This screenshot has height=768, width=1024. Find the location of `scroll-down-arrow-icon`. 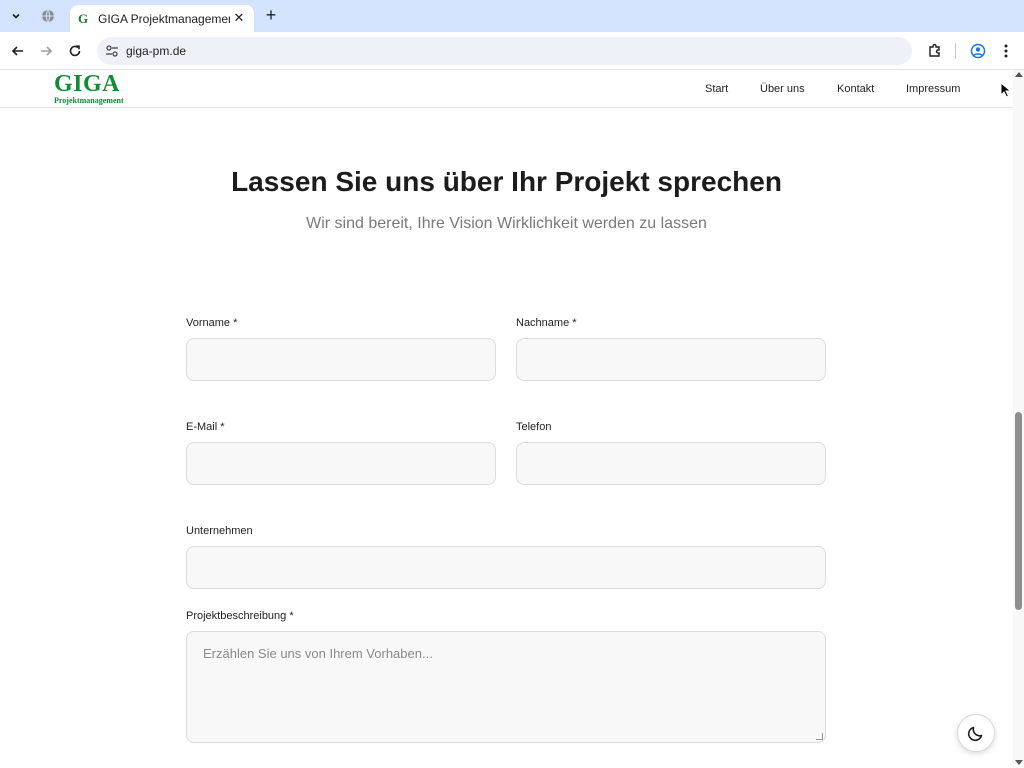

scroll-down-arrow-icon is located at coordinates (1019, 762).